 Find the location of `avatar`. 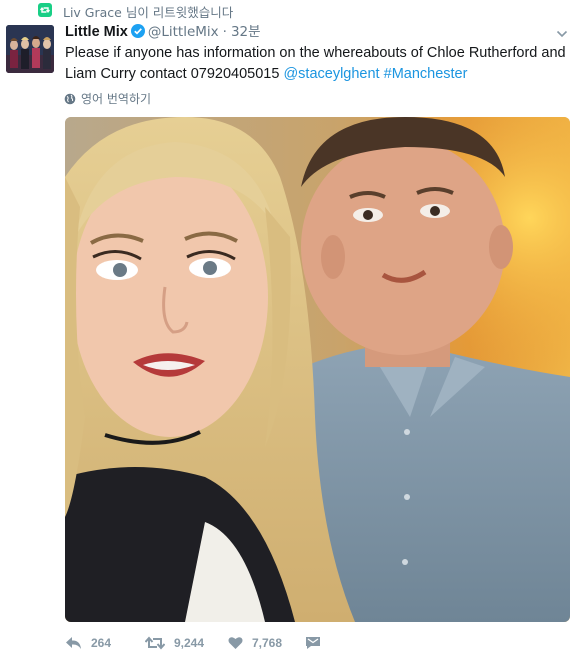

avatar is located at coordinates (30, 49).